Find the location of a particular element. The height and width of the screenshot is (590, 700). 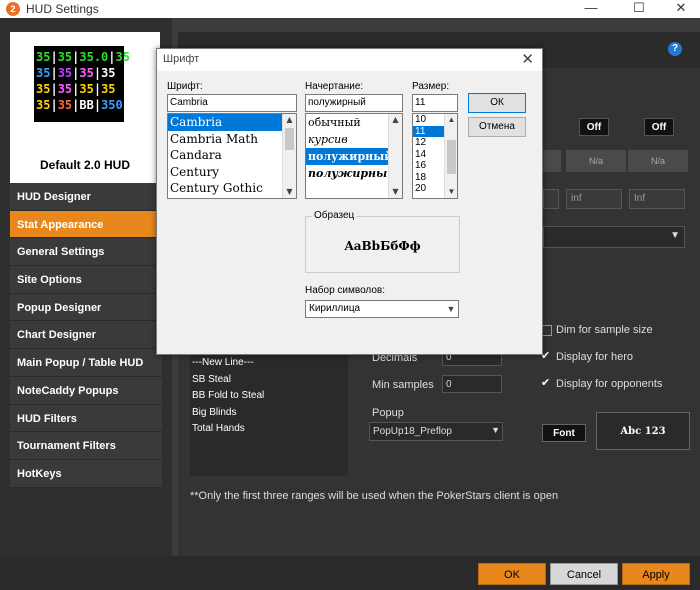

off-toggle-2: Off is located at coordinates (659, 127).